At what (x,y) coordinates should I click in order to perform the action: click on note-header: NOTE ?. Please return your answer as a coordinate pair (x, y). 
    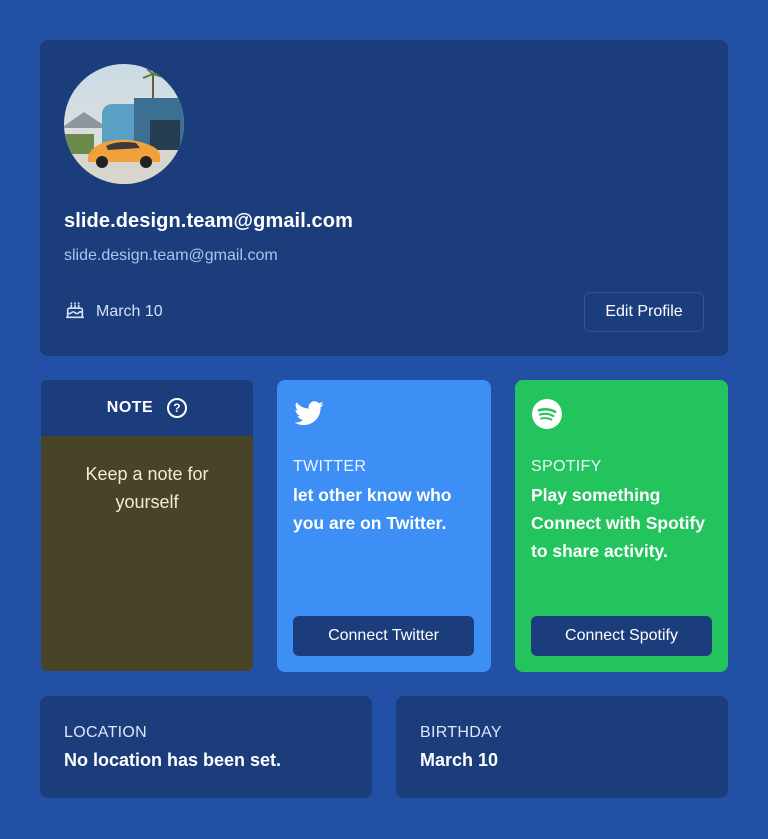
    Looking at the image, I should click on (147, 408).